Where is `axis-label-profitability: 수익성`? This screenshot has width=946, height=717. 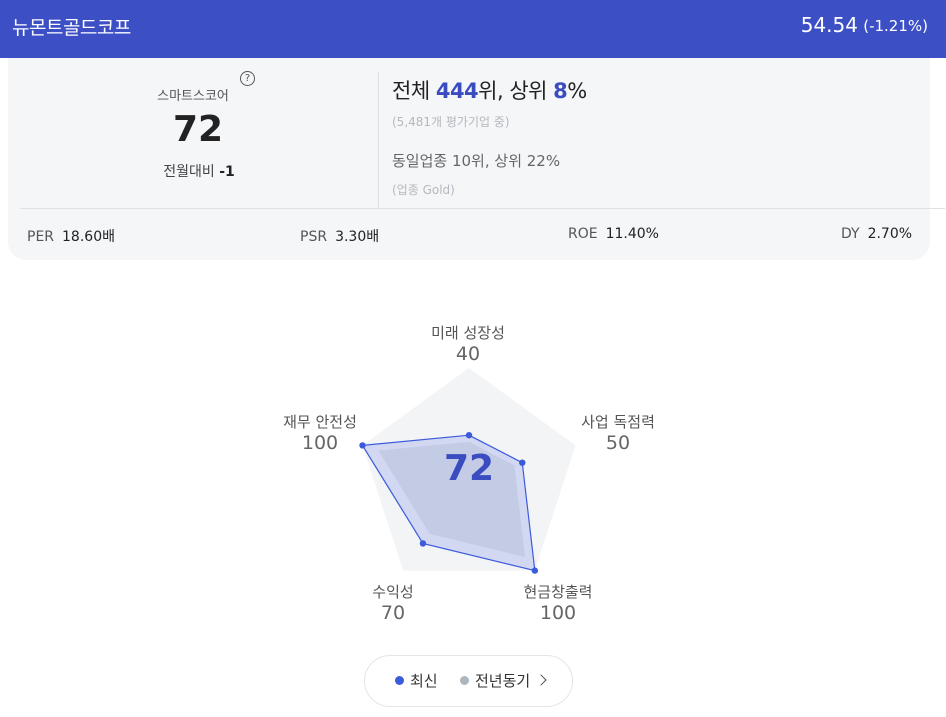 axis-label-profitability: 수익성 is located at coordinates (393, 592).